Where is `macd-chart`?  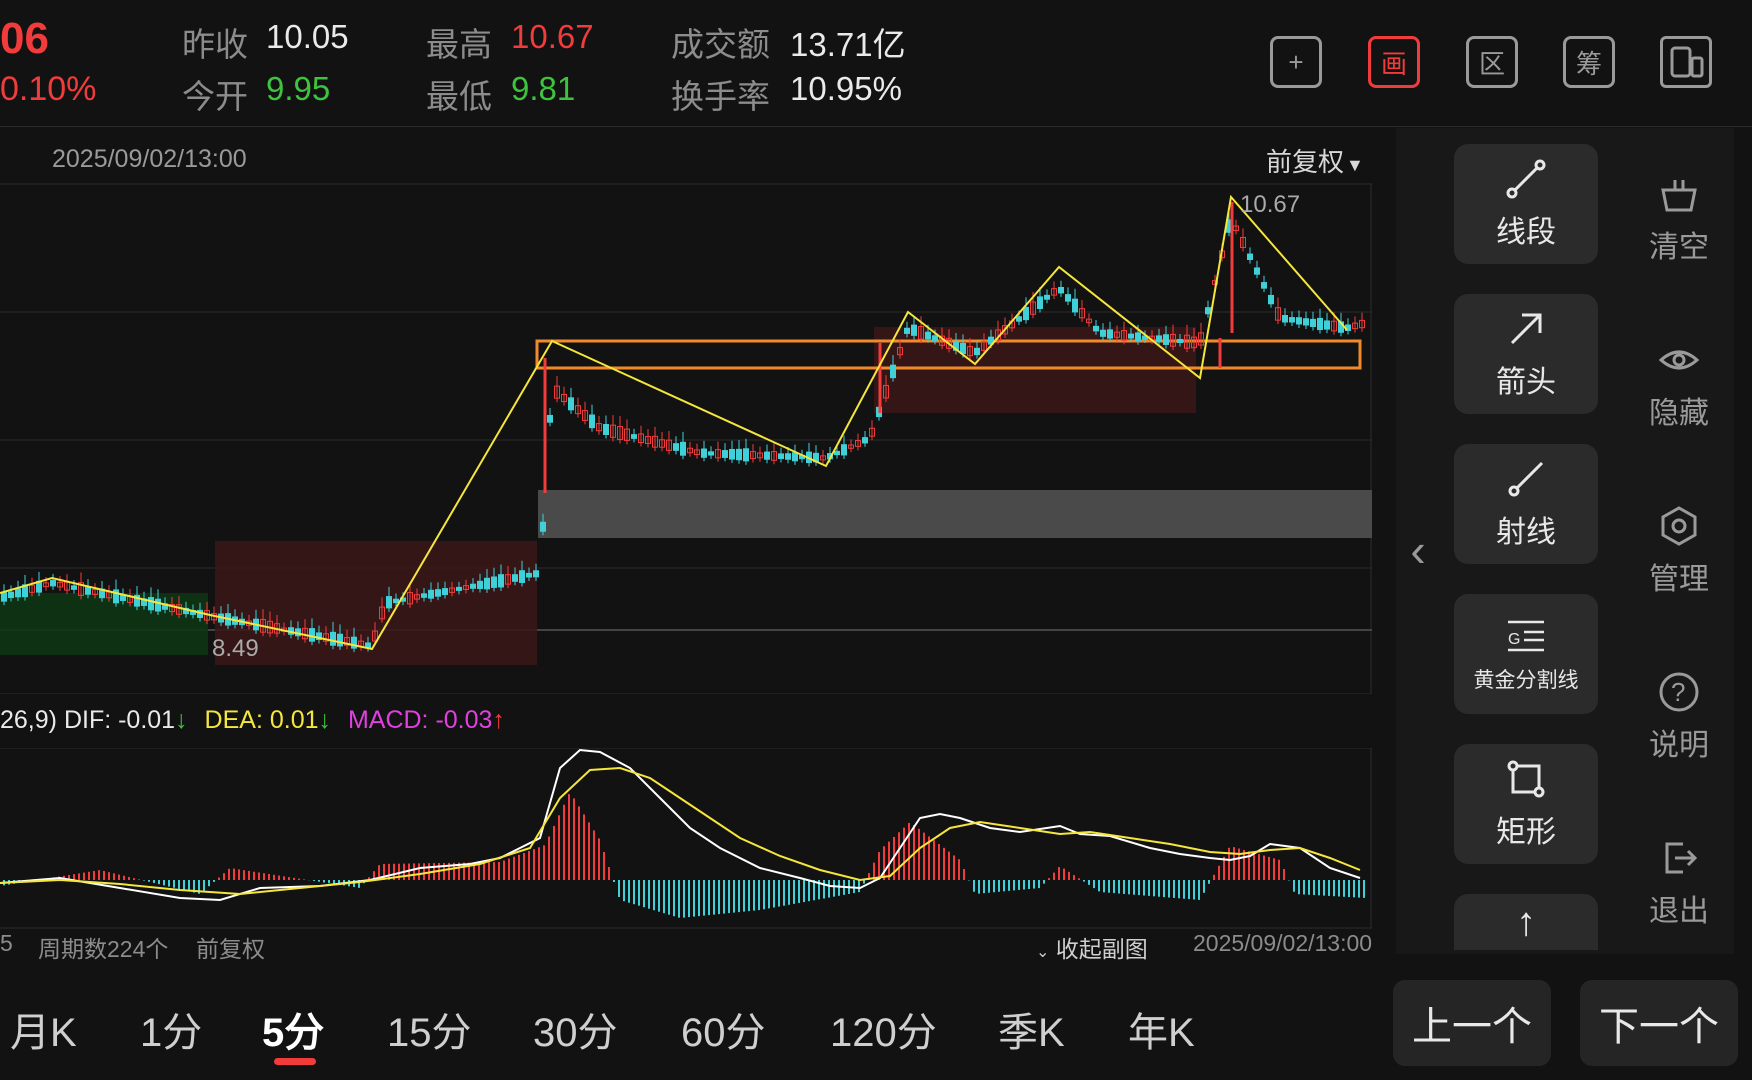 macd-chart is located at coordinates (686, 839).